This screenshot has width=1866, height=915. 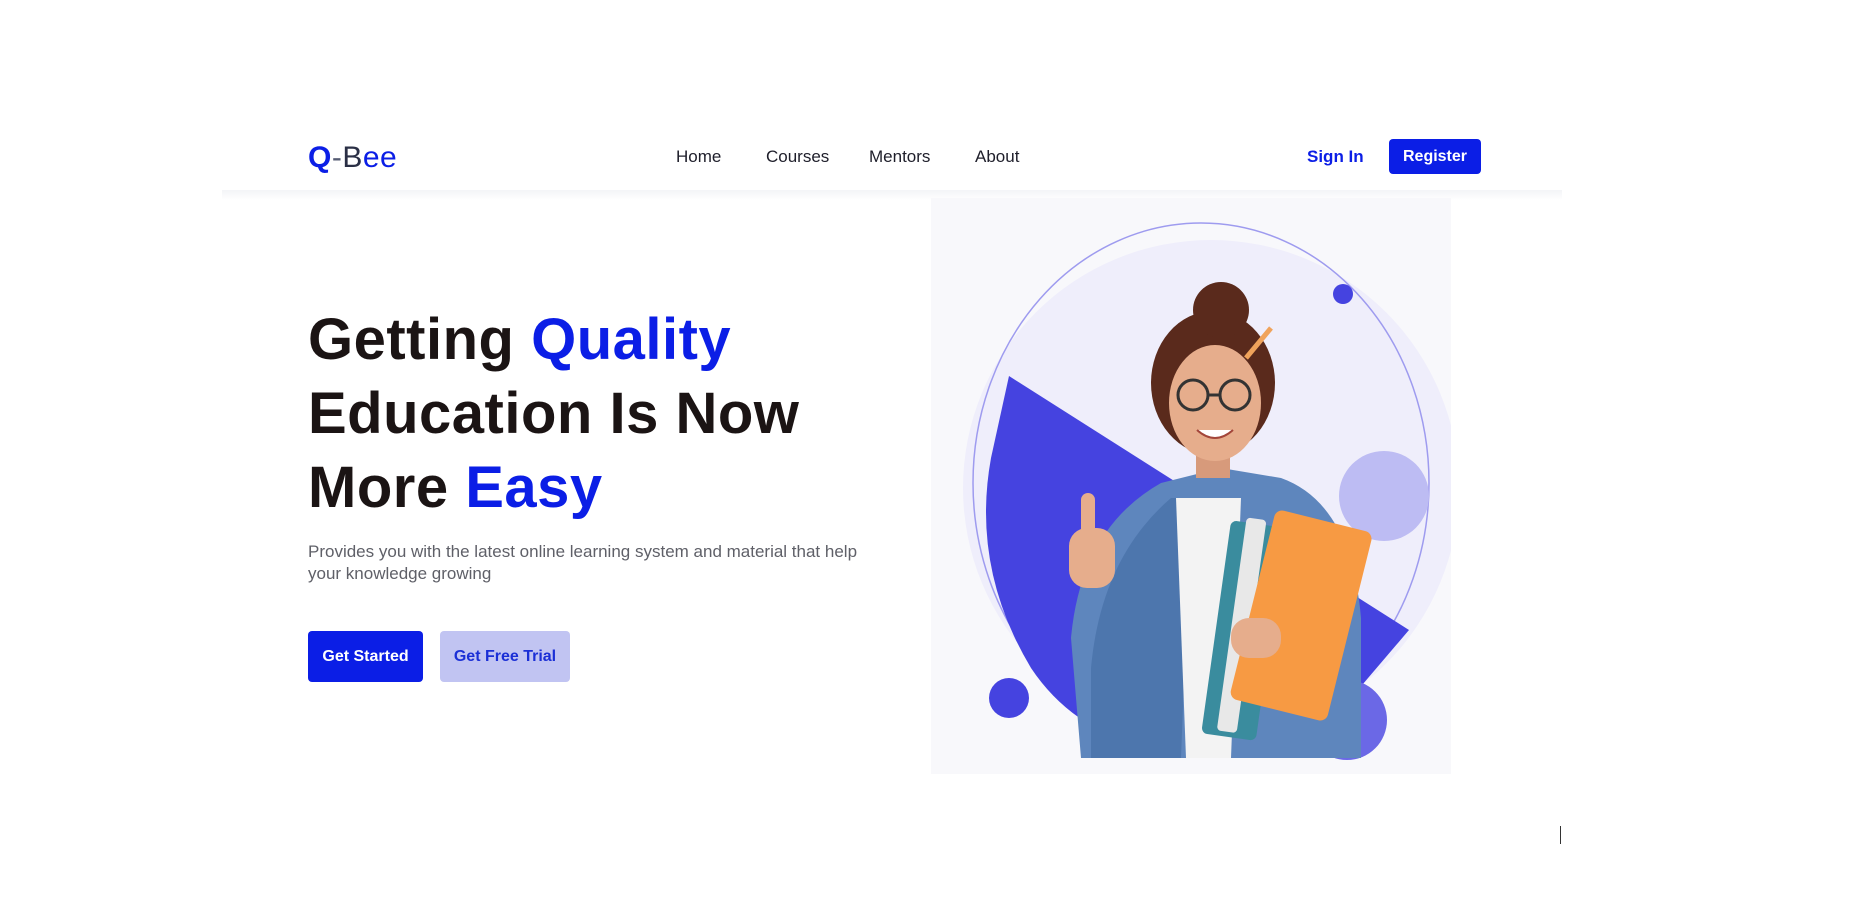 I want to click on hero-title-more: More, so click(x=387, y=487).